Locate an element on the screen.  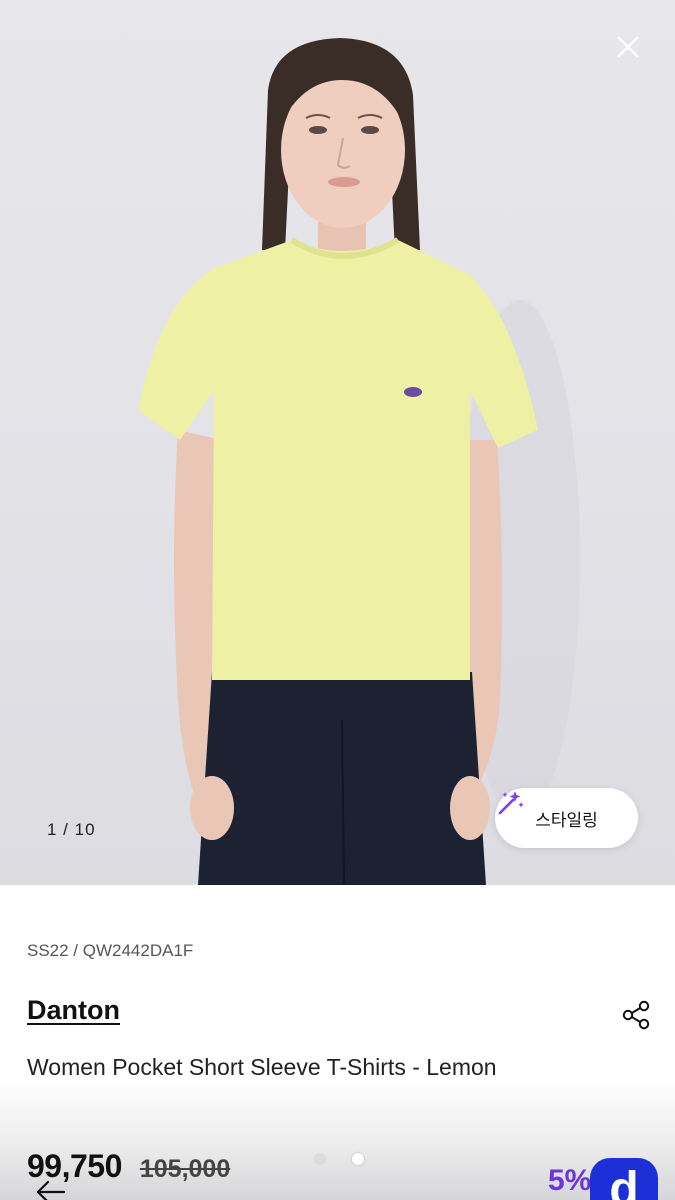
app-logo-button: d is located at coordinates (624, 1179).